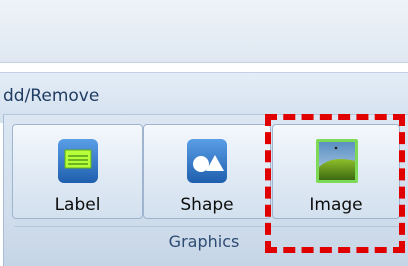 This screenshot has width=408, height=266. I want to click on shape-button-text: Shape, so click(207, 205).